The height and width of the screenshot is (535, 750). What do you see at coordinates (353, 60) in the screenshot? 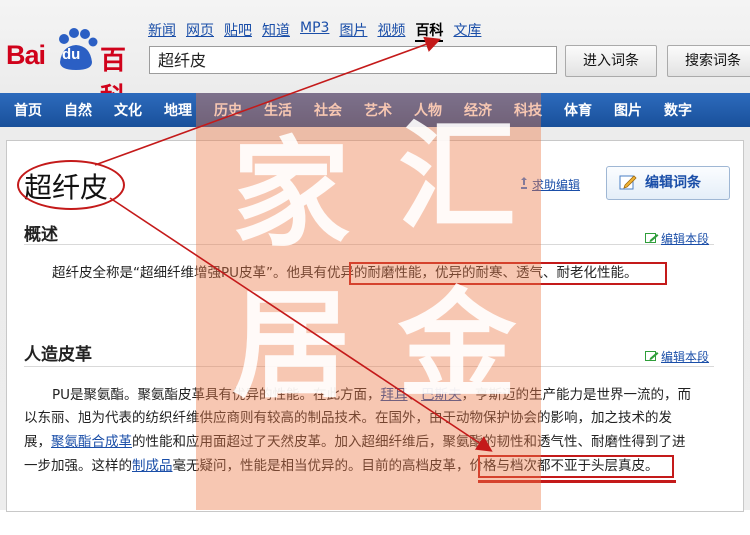
I see `search-input: 超纤皮` at bounding box center [353, 60].